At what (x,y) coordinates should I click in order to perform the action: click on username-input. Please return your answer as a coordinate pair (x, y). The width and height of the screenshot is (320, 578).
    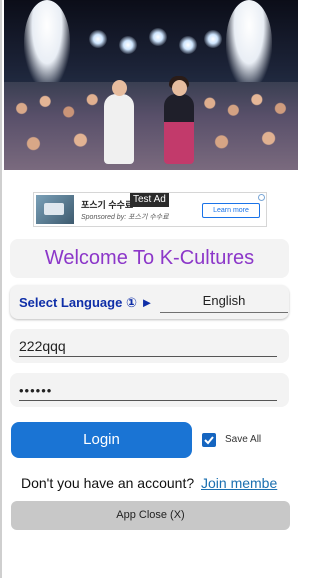
    Looking at the image, I should click on (148, 346).